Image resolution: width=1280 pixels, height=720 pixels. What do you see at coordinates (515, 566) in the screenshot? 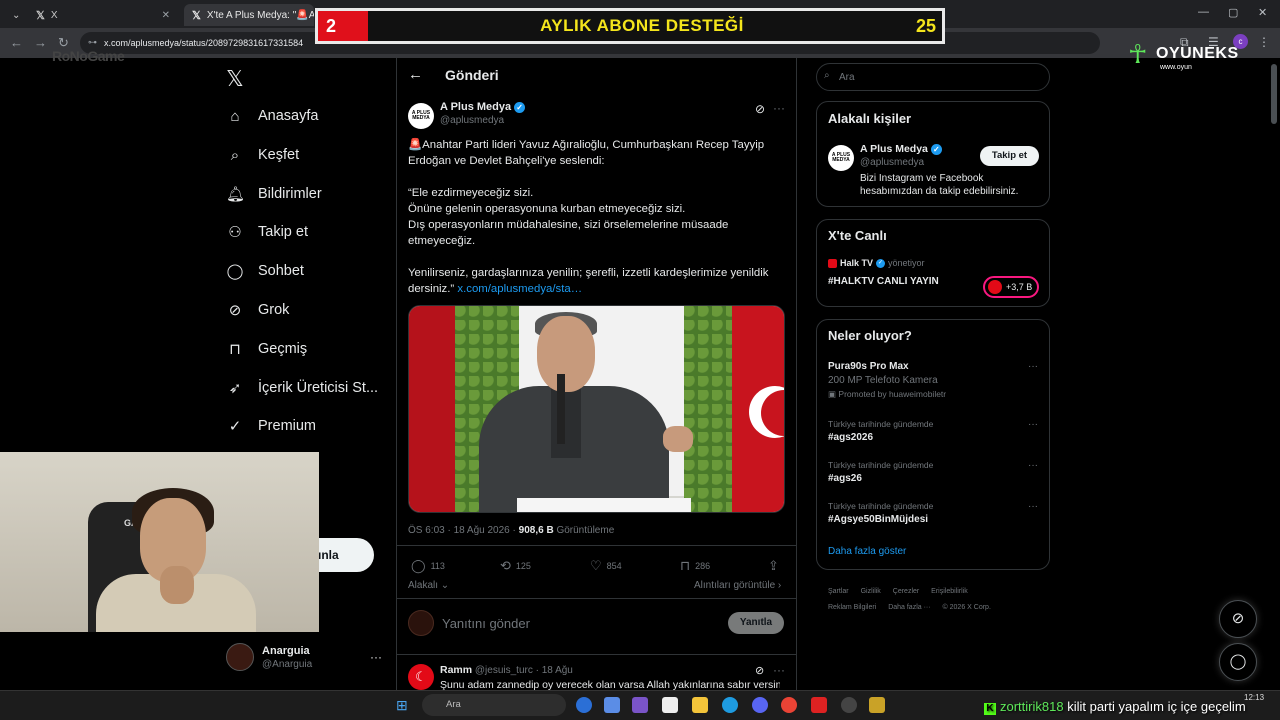
I see `repost-action: ⟲ 125` at bounding box center [515, 566].